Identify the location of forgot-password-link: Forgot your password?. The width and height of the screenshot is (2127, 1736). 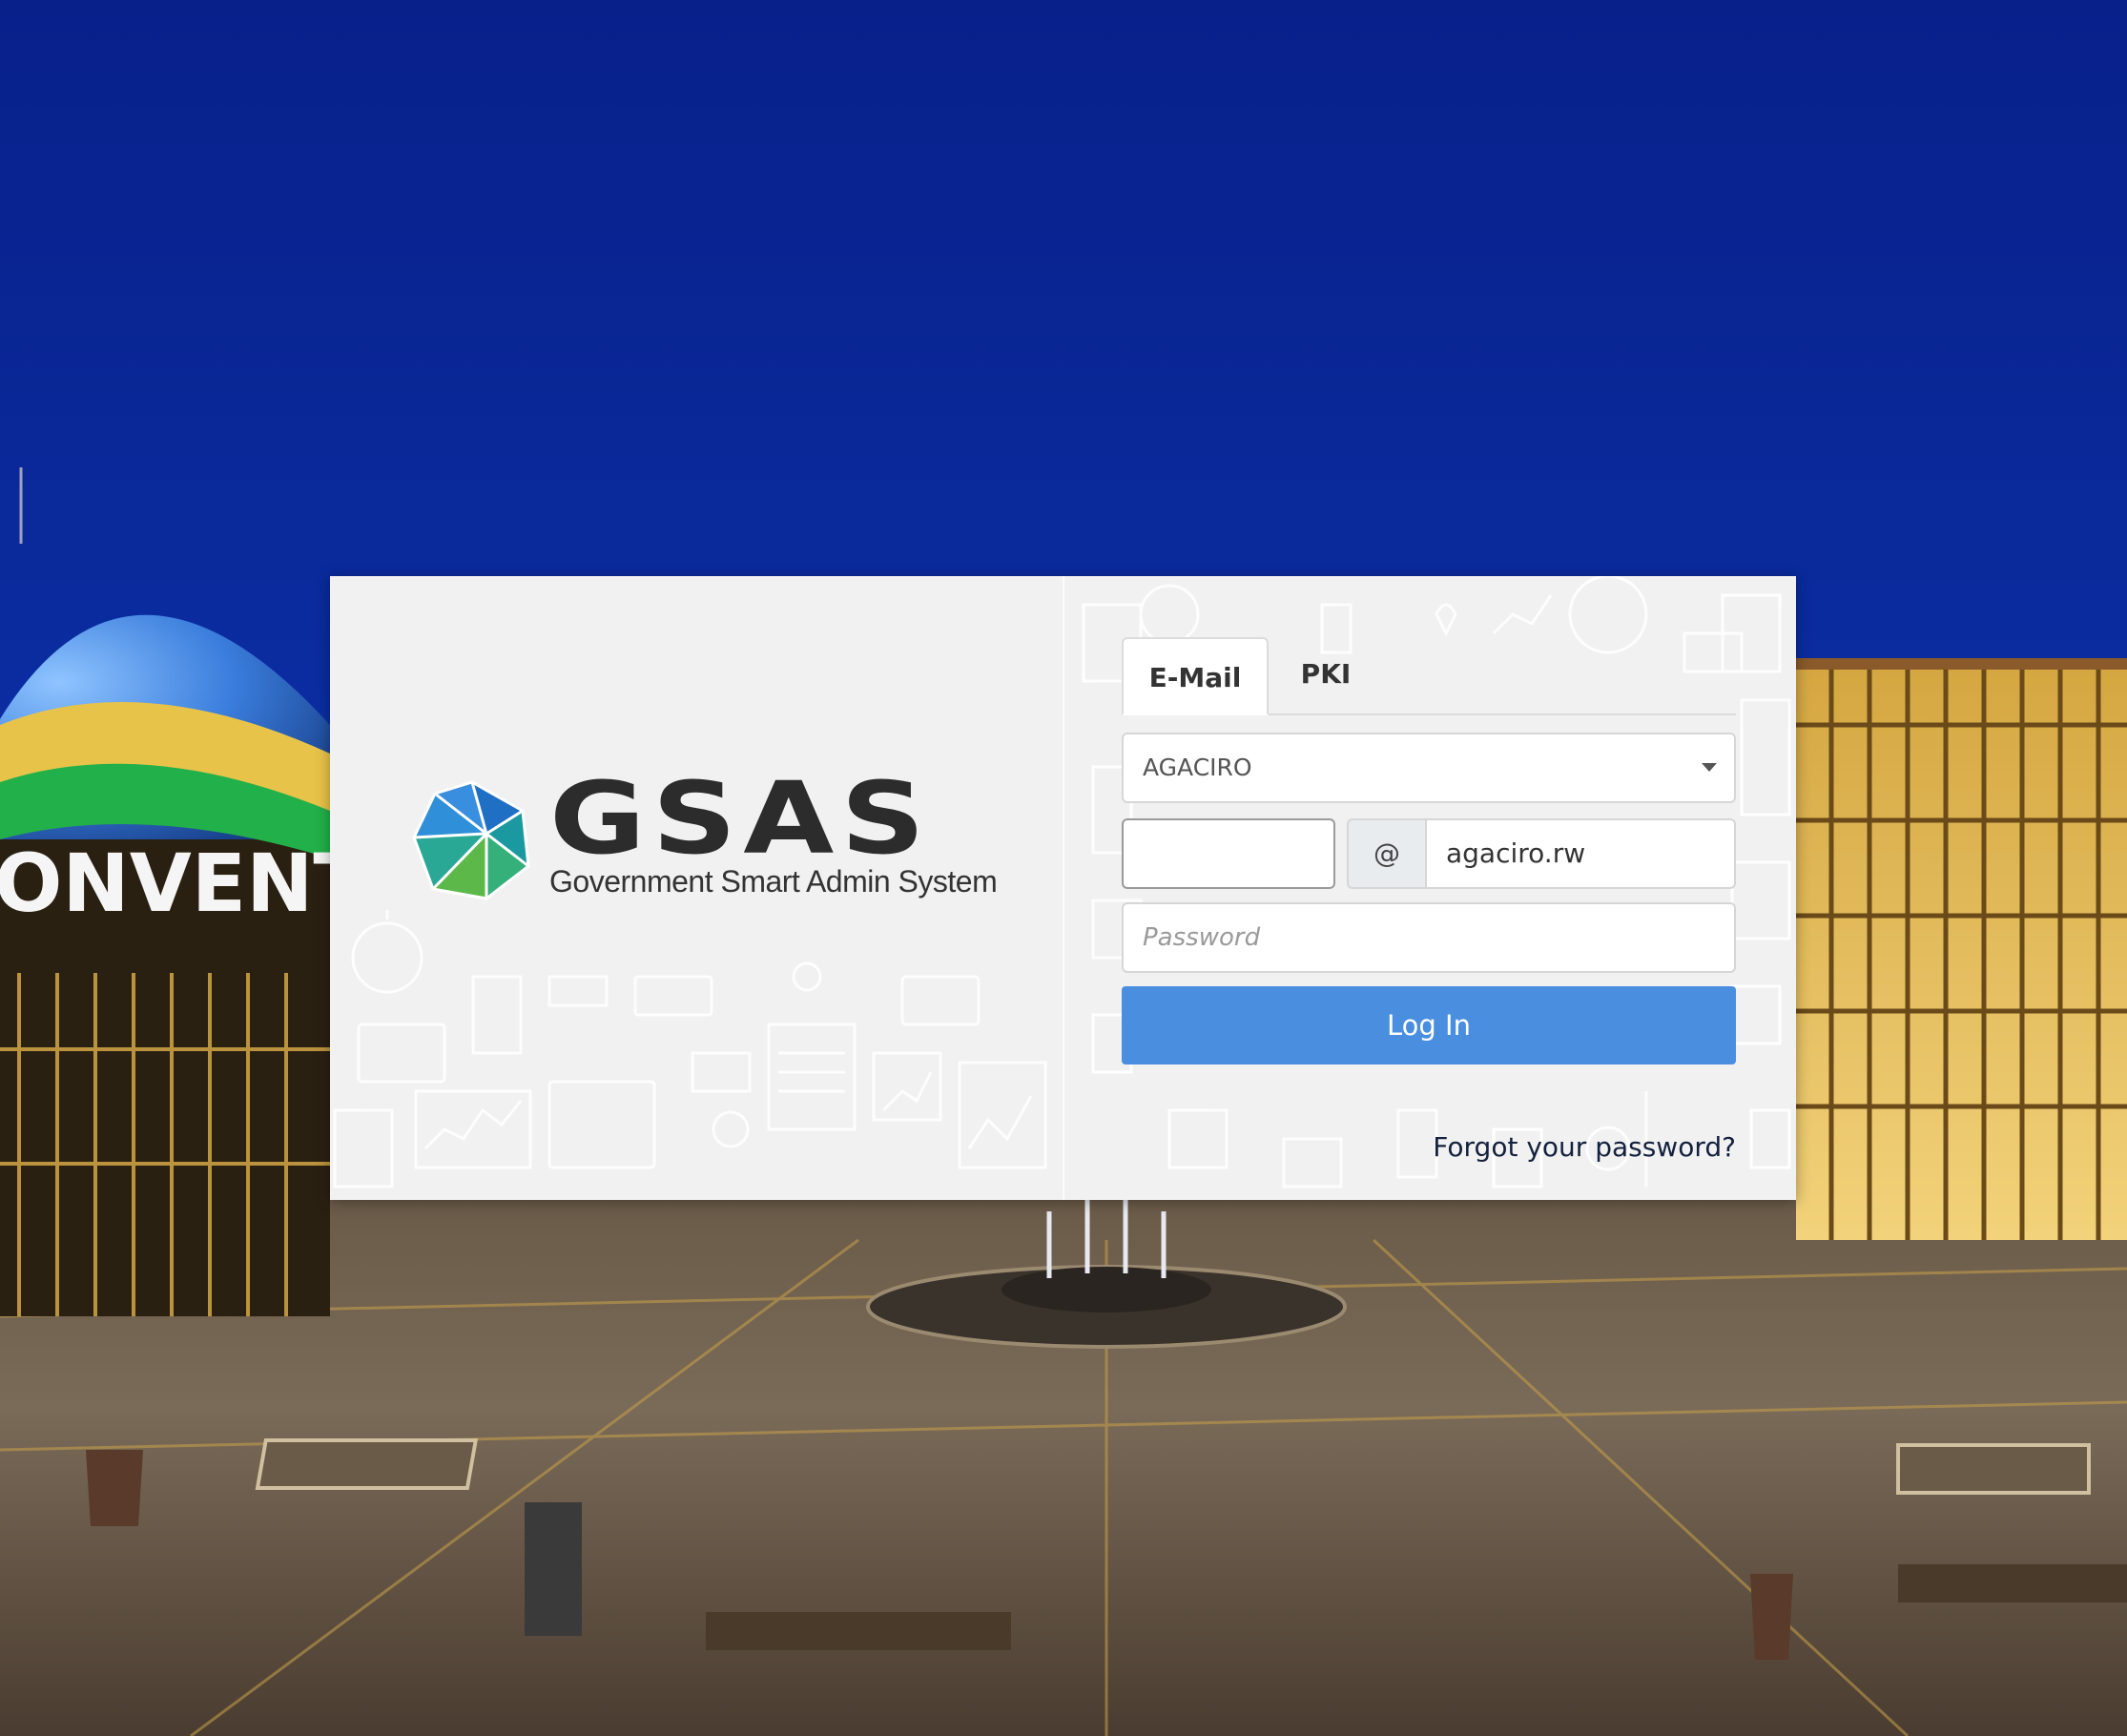
(1584, 1147).